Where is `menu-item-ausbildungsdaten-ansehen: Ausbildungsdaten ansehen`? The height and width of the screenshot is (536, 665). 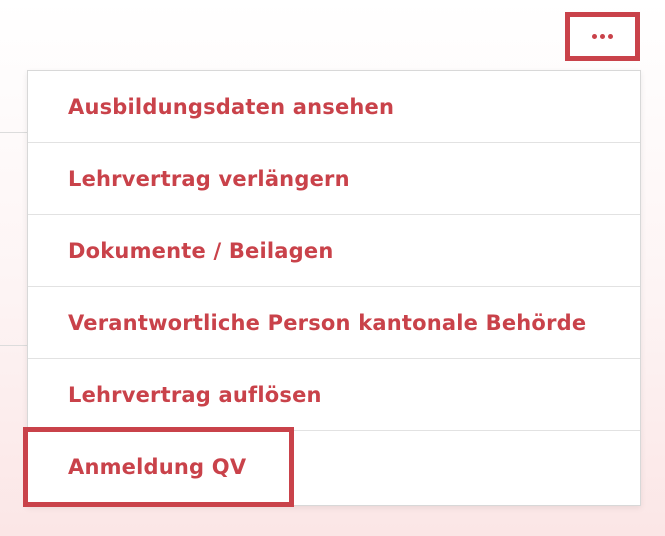 menu-item-ausbildungsdaten-ansehen: Ausbildungsdaten ansehen is located at coordinates (334, 107).